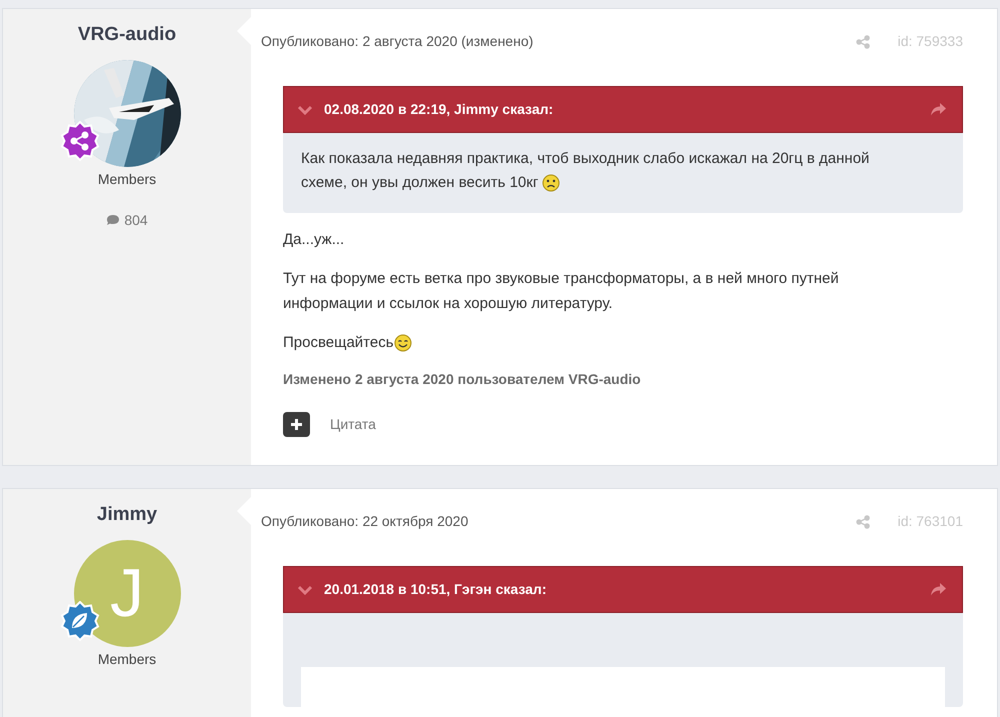 The height and width of the screenshot is (717, 1000). I want to click on author-name: Jimmy, so click(127, 515).